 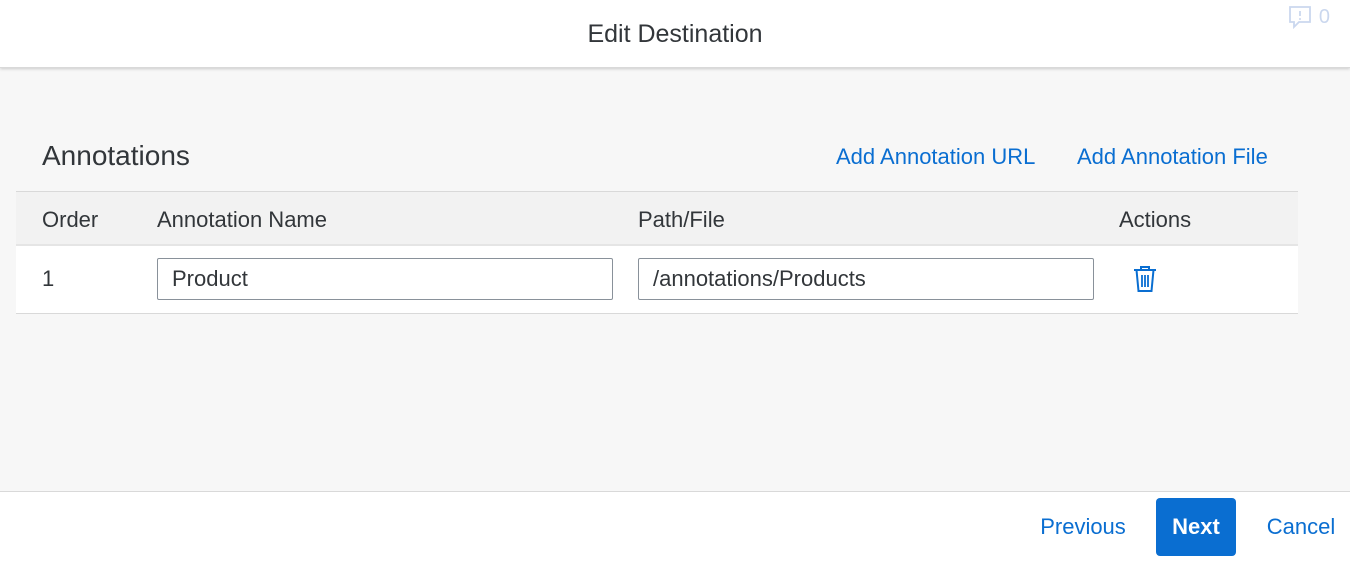 I want to click on order-cell: 1, so click(x=48, y=278).